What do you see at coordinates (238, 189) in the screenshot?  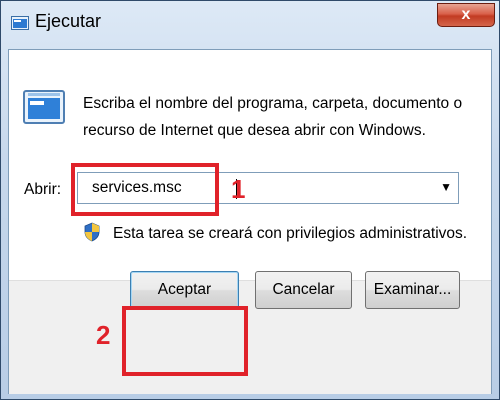 I see `annotation-number-1: 1` at bounding box center [238, 189].